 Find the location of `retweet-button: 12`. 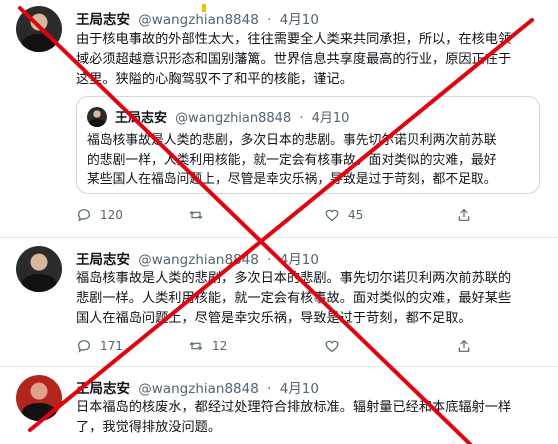

retweet-button: 12 is located at coordinates (207, 346).